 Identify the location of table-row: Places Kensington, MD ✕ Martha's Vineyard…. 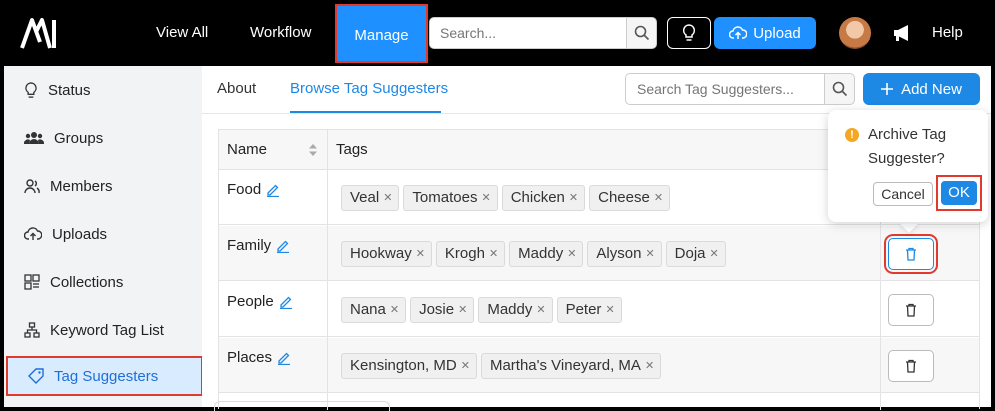
(599, 365).